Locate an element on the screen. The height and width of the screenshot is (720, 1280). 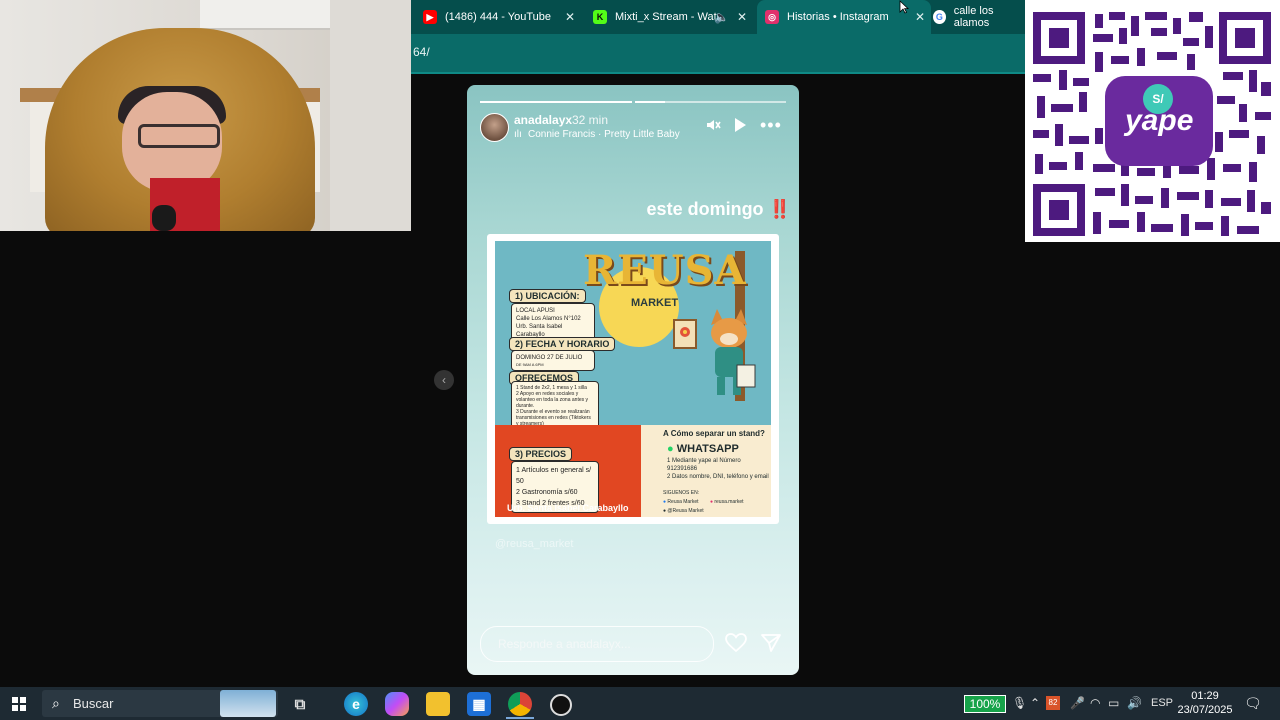
avatar is located at coordinates (494, 127).